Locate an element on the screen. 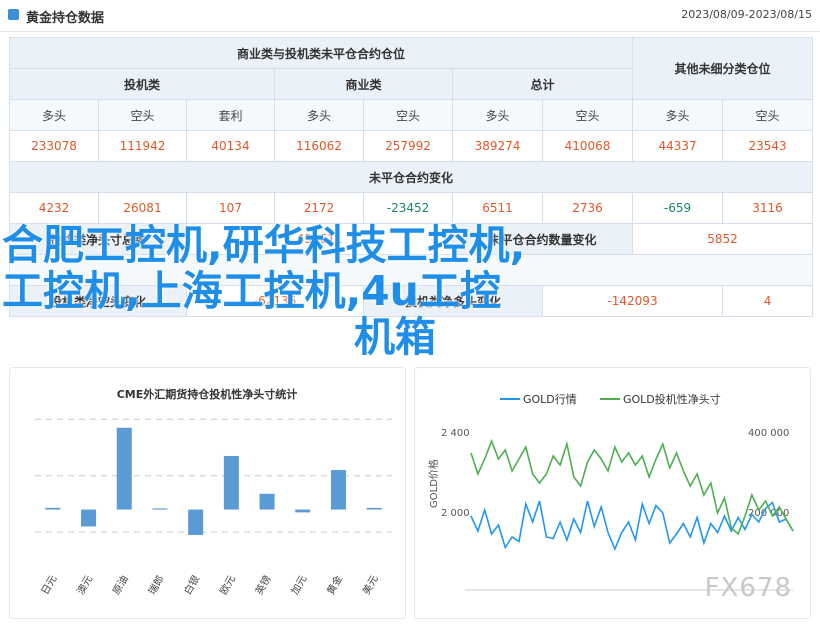 The width and height of the screenshot is (820, 627). tick-label: 原油 is located at coordinates (120, 585).